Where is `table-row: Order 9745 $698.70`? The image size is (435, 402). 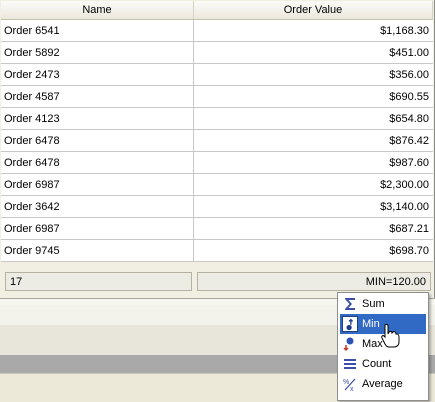 table-row: Order 9745 $698.70 is located at coordinates (217, 251).